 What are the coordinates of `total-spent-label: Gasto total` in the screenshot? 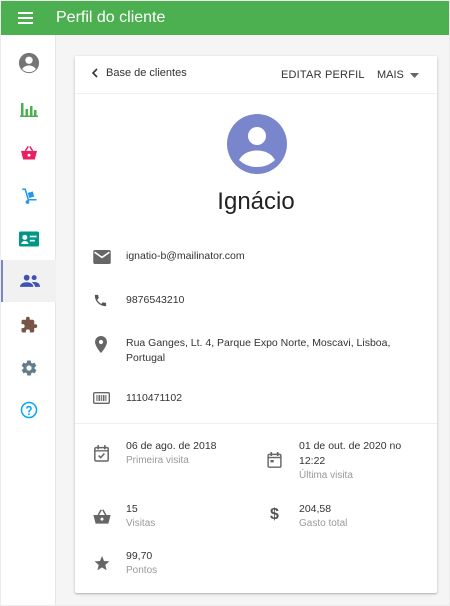 It's located at (323, 523).